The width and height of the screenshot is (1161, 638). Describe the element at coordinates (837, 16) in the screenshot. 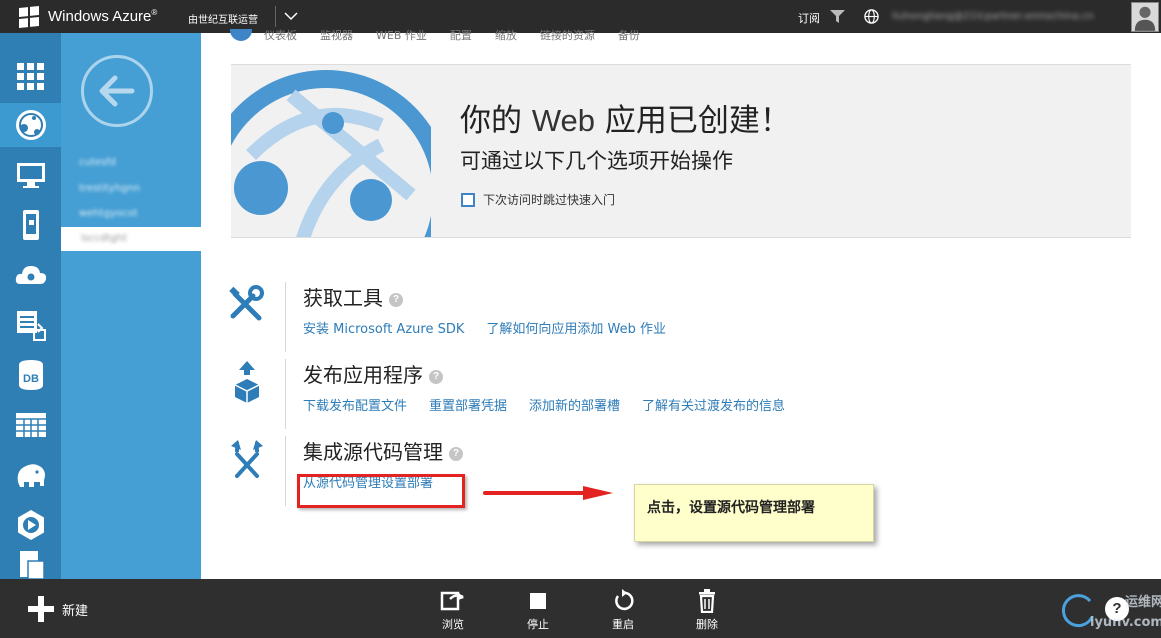

I see `filter-icon` at that location.